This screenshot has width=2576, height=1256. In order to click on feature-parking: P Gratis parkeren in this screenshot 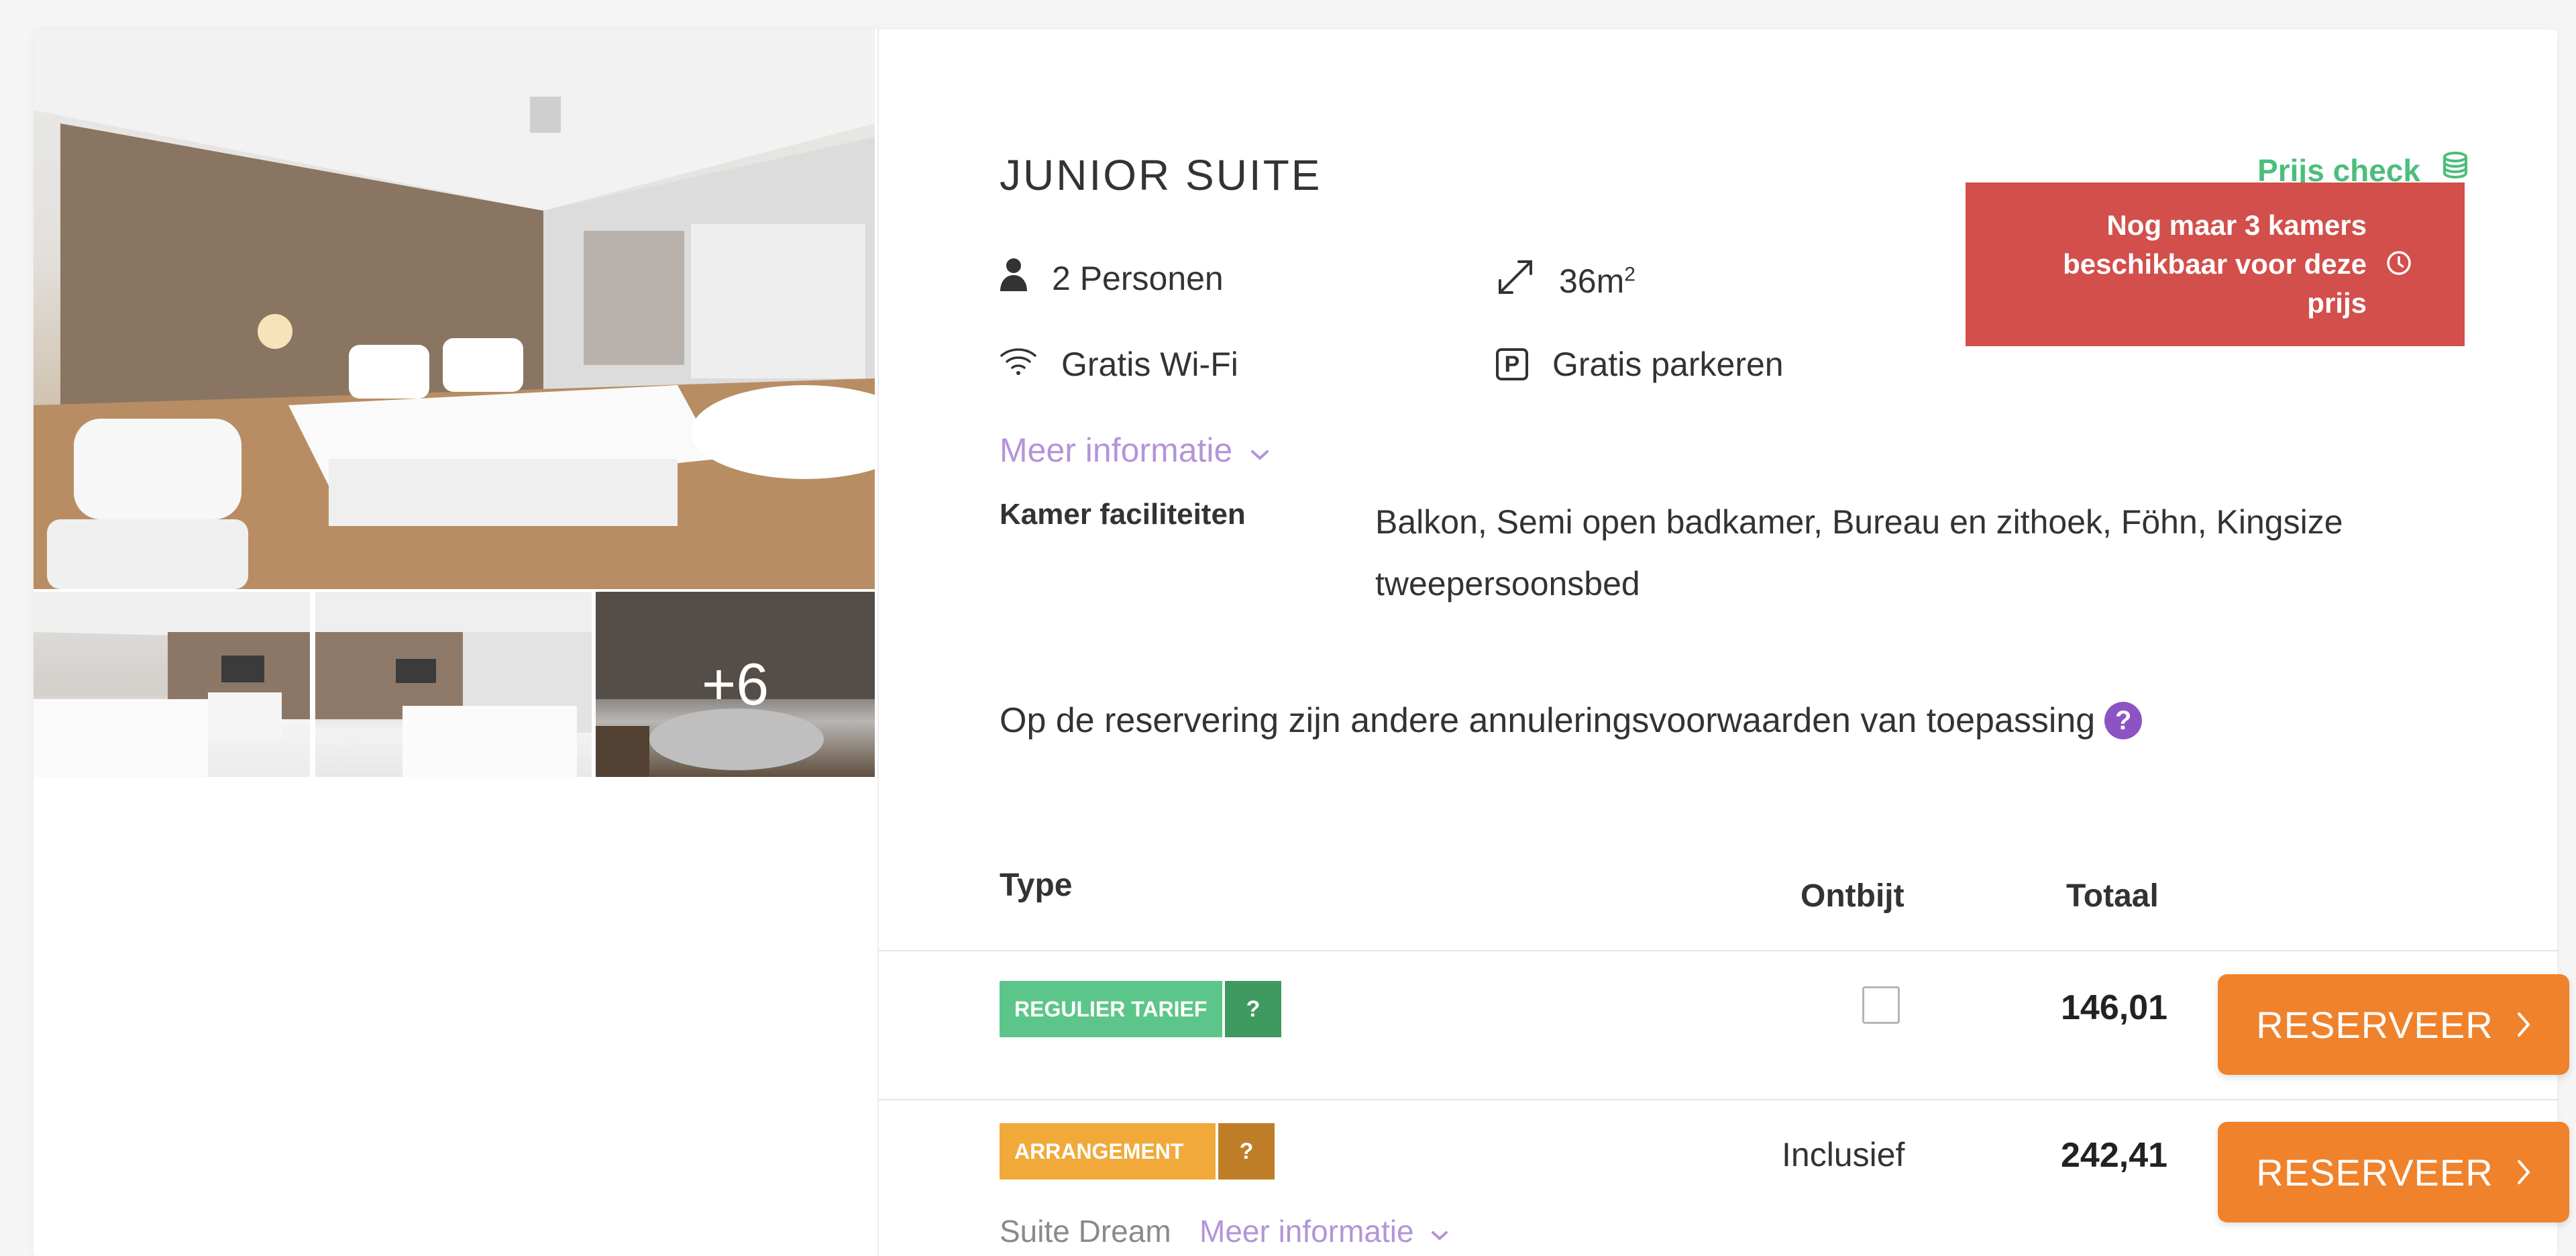, I will do `click(1640, 364)`.